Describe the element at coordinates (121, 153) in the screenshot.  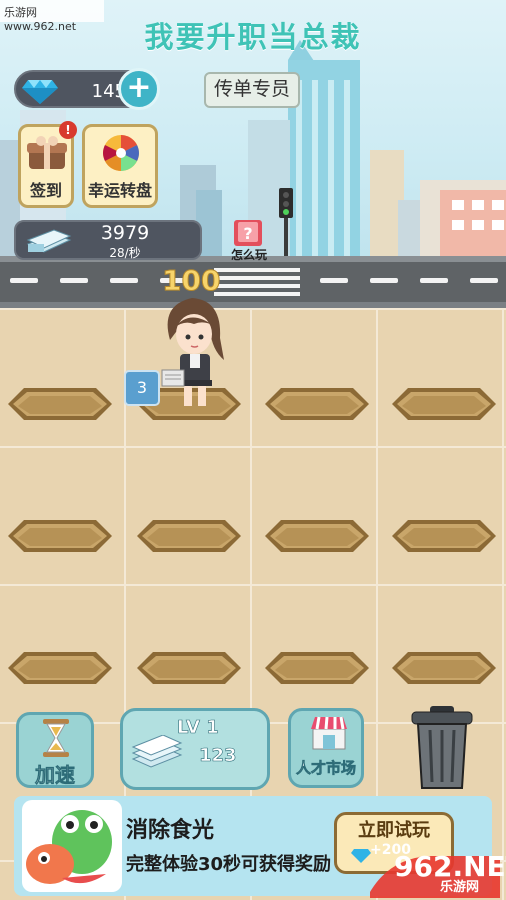
I see `wheel-icon` at that location.